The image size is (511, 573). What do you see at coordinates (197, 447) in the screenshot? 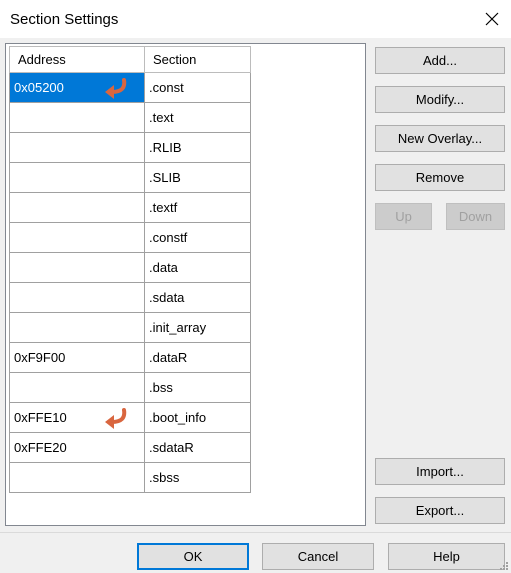
I see `section-cell: .sdataR` at bounding box center [197, 447].